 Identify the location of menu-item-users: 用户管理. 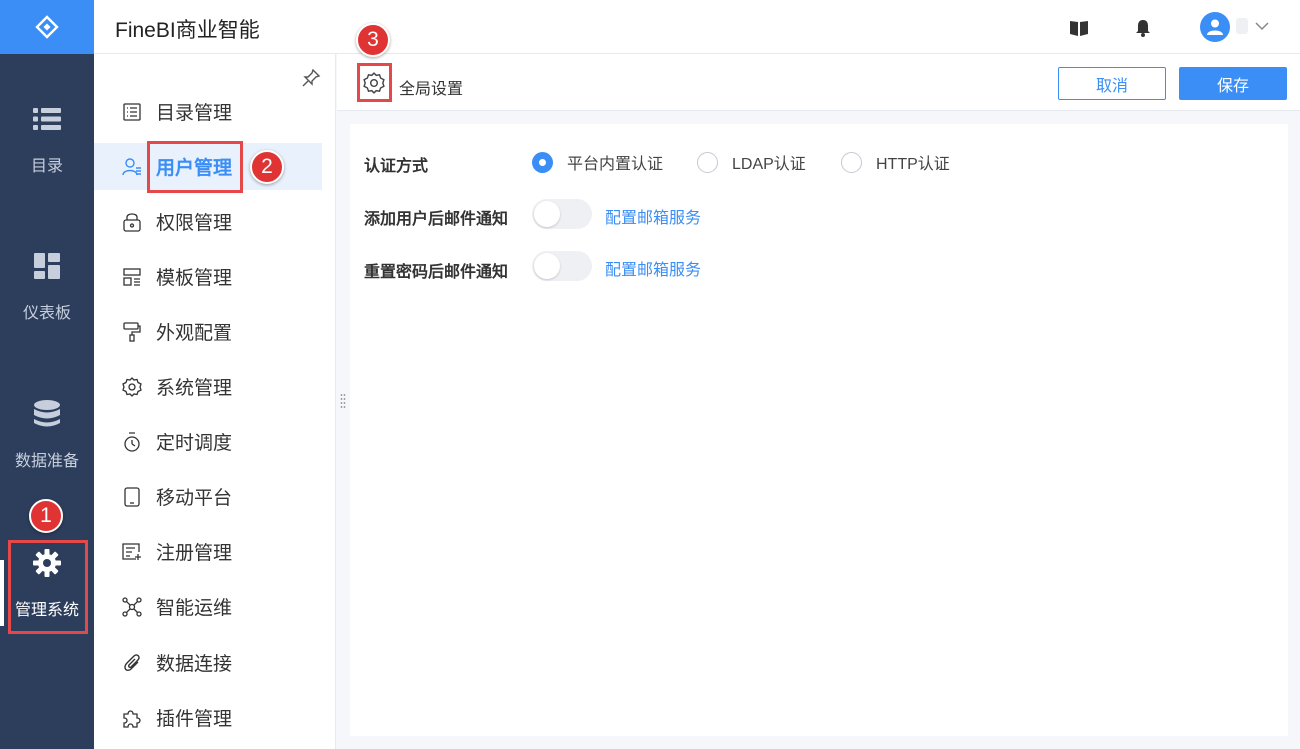
(208, 166).